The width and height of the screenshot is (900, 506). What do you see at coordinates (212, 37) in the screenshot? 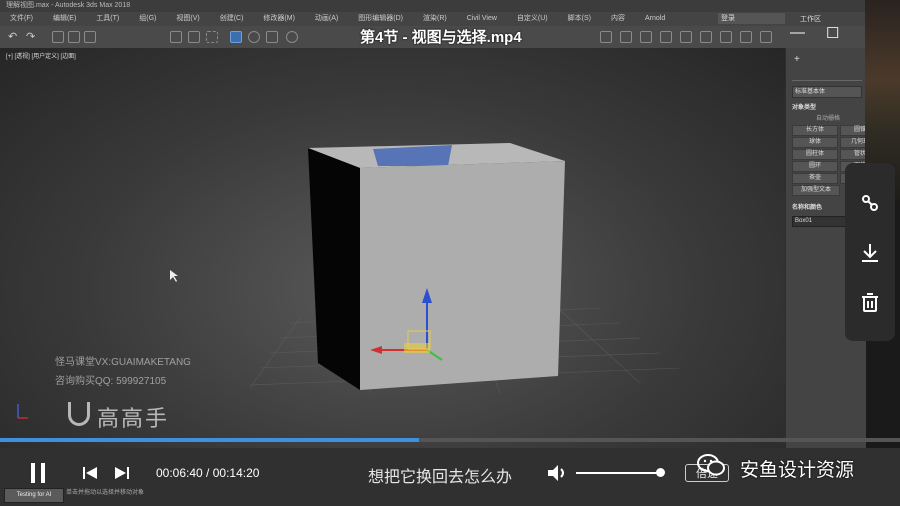
I see `rectangular-selection-icon` at bounding box center [212, 37].